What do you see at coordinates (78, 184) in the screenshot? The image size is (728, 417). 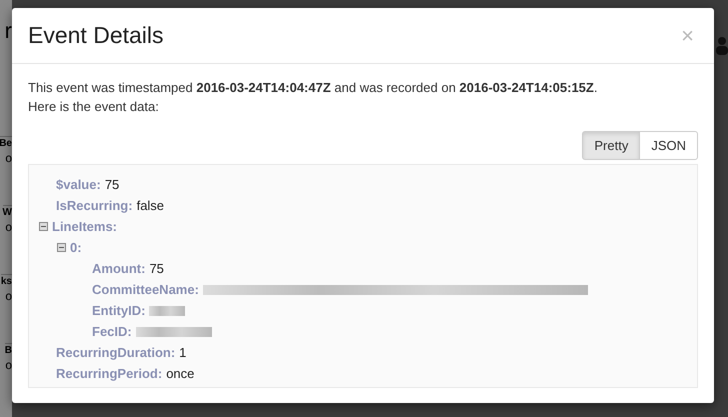 I see `data-key: $value:` at bounding box center [78, 184].